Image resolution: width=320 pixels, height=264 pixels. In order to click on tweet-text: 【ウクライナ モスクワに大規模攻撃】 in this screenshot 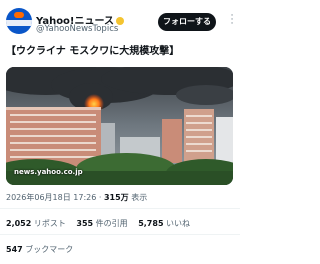, I will do `click(93, 51)`.